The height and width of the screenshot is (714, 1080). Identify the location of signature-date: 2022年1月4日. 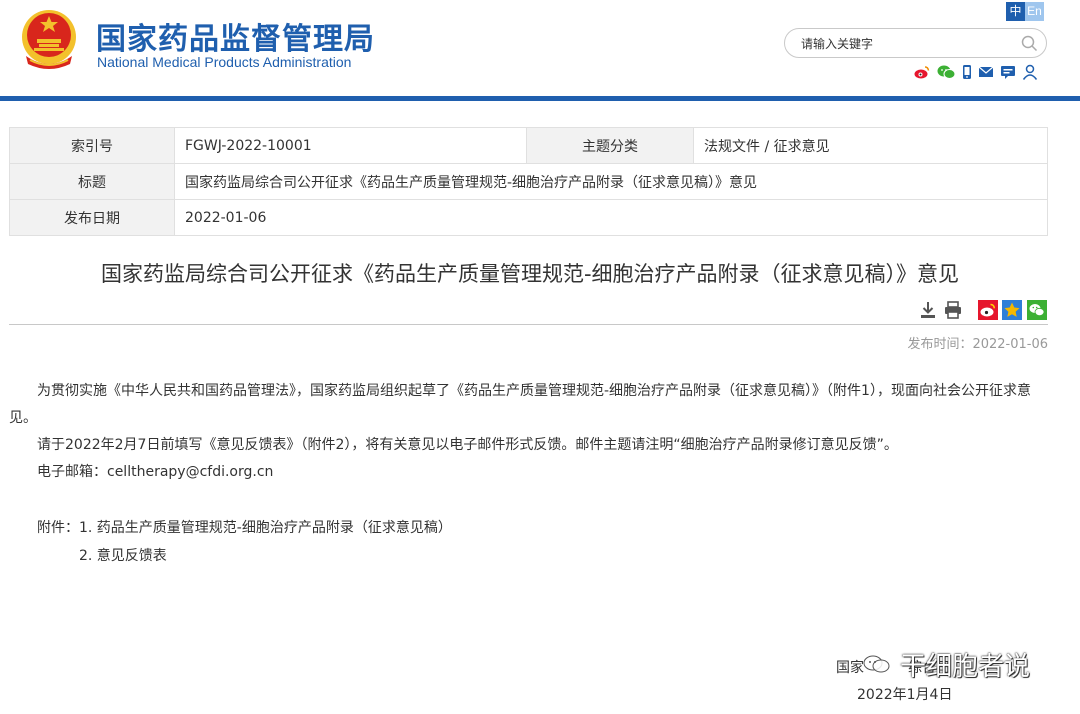
(905, 695).